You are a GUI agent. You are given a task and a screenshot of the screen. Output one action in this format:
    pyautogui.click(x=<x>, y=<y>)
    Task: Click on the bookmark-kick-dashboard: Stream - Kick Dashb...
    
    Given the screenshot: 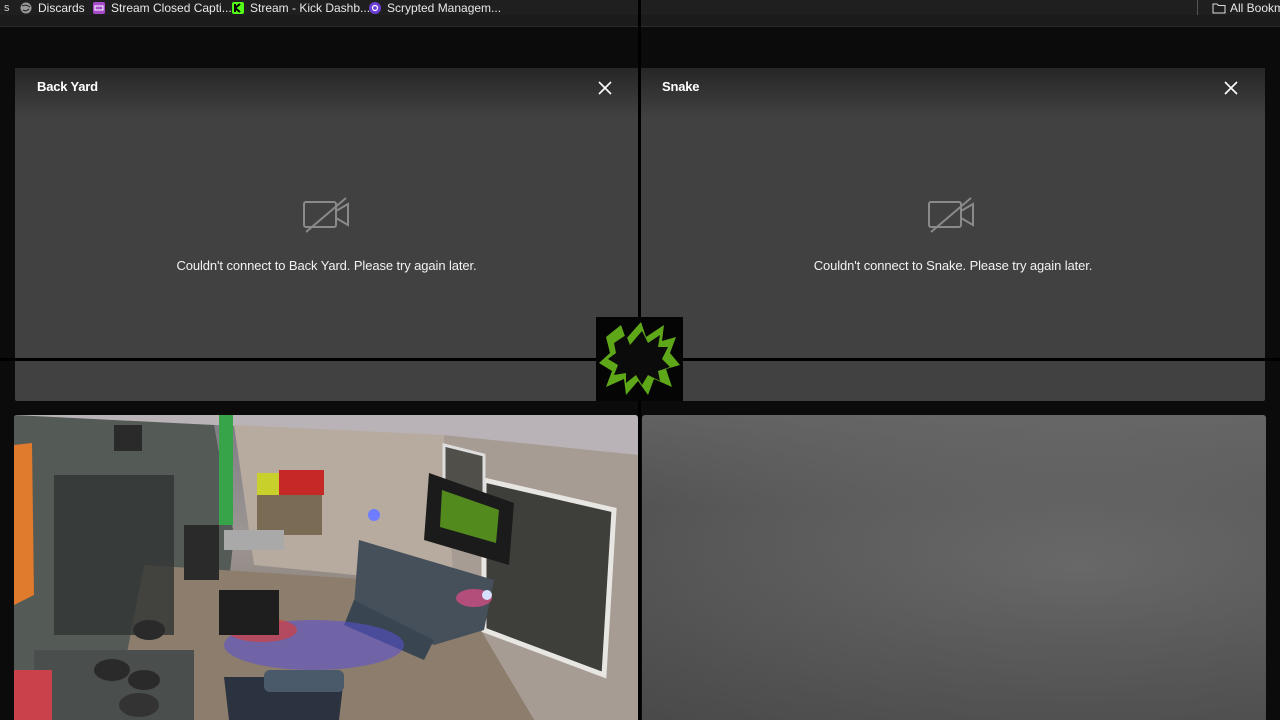 What is the action you would take?
    pyautogui.click(x=301, y=7)
    